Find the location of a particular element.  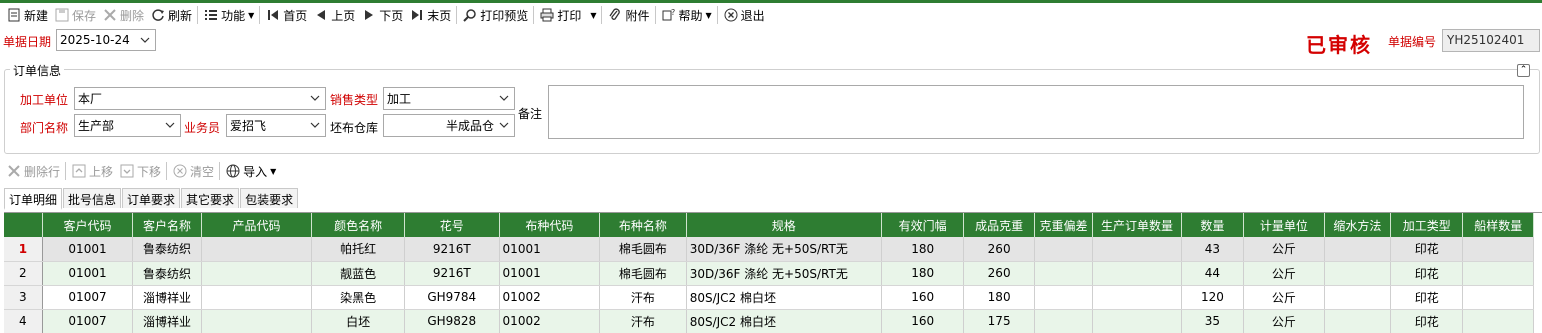

attachment-button: 附件 is located at coordinates (628, 15).